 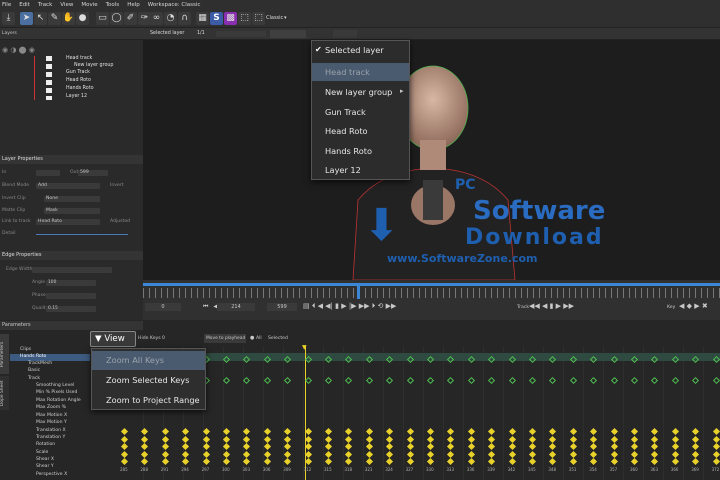 I want to click on tree-item-param: Smoothing Level, so click(x=55, y=385).